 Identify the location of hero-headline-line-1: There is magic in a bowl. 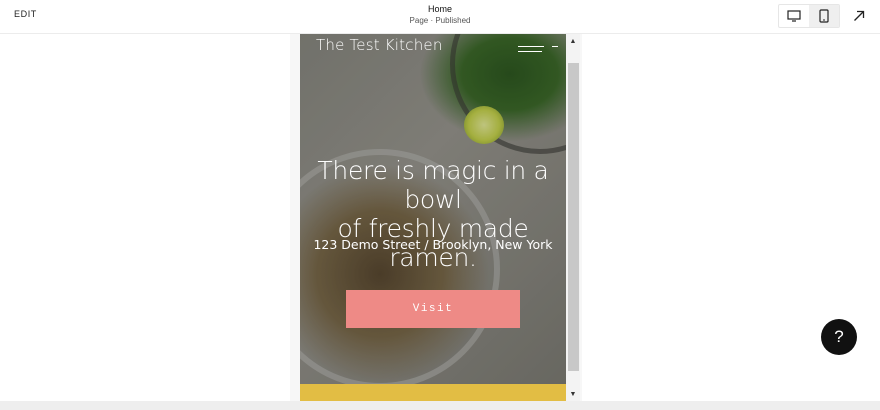
(433, 185).